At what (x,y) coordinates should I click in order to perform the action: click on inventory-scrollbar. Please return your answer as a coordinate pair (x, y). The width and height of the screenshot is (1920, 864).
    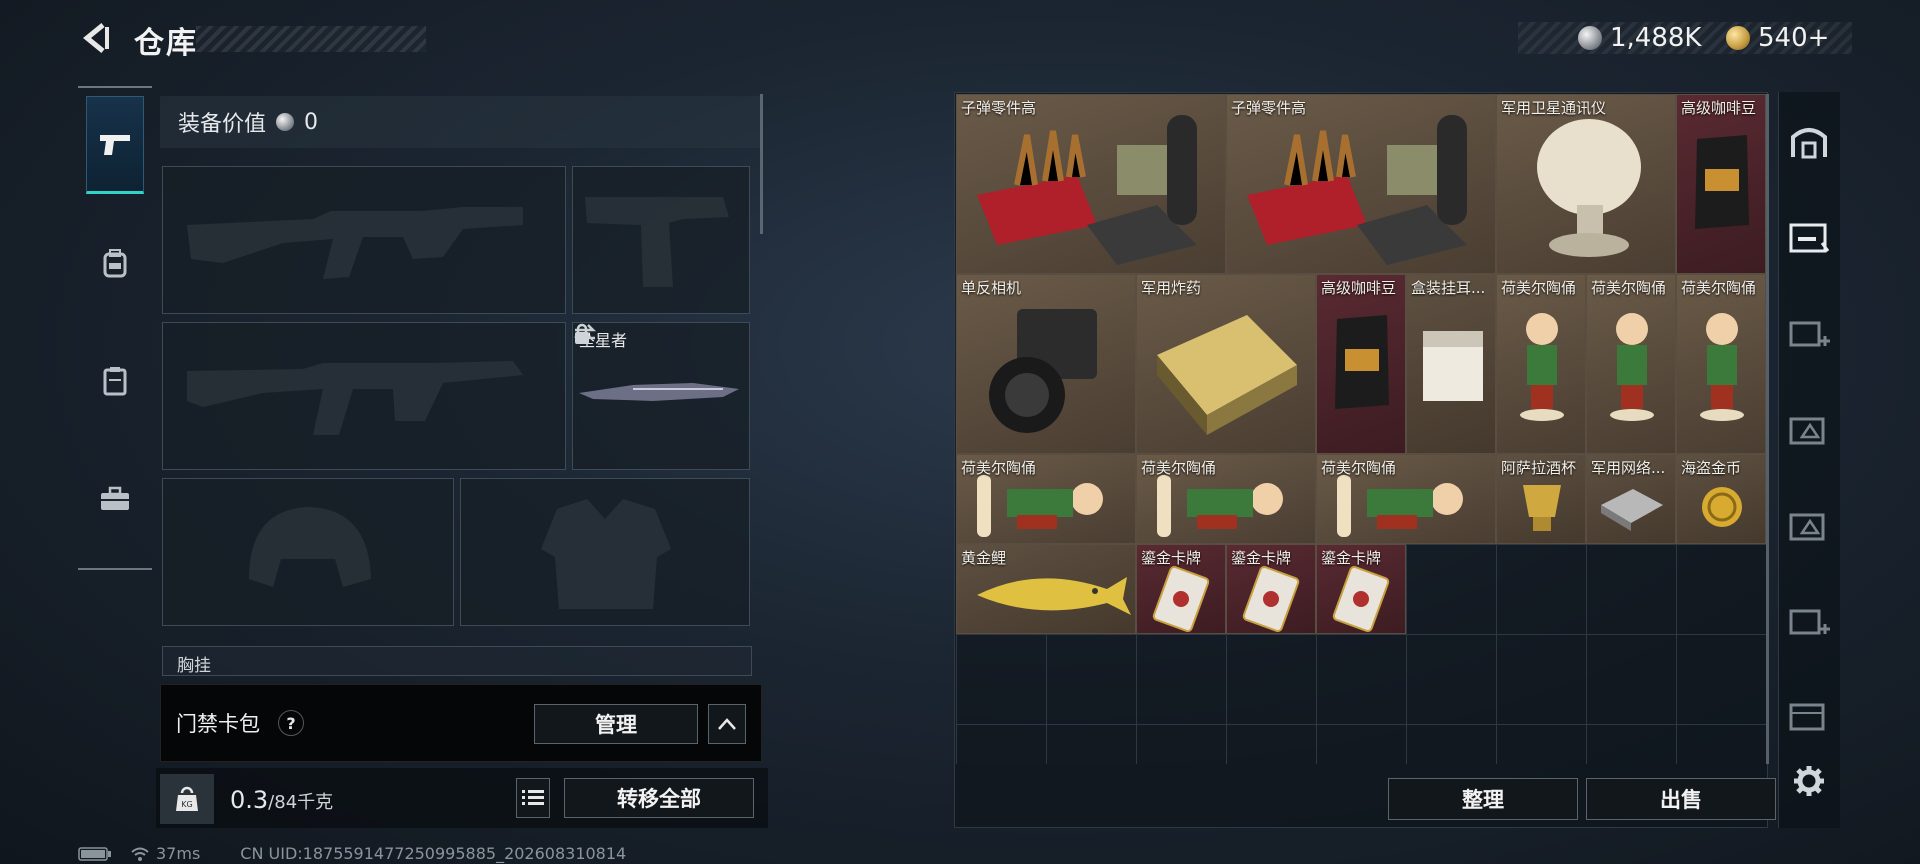
    Looking at the image, I should click on (1767, 429).